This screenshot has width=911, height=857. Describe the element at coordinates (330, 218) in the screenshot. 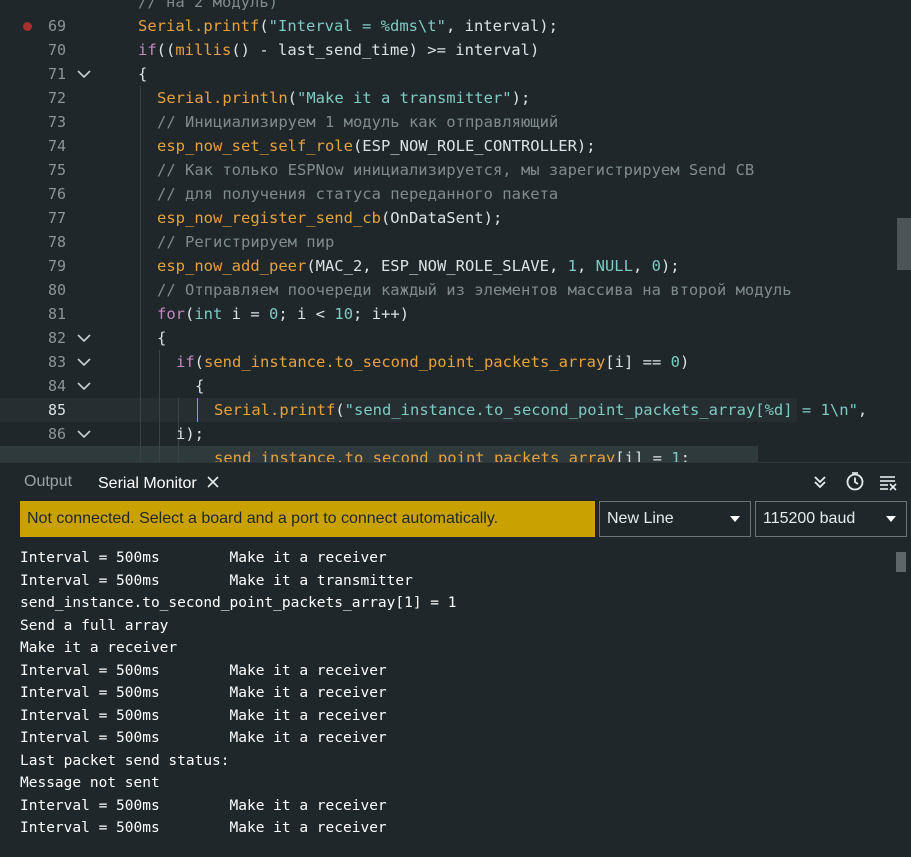

I see `code-line: esp_now_register_send_cb(OnDataSent);` at that location.